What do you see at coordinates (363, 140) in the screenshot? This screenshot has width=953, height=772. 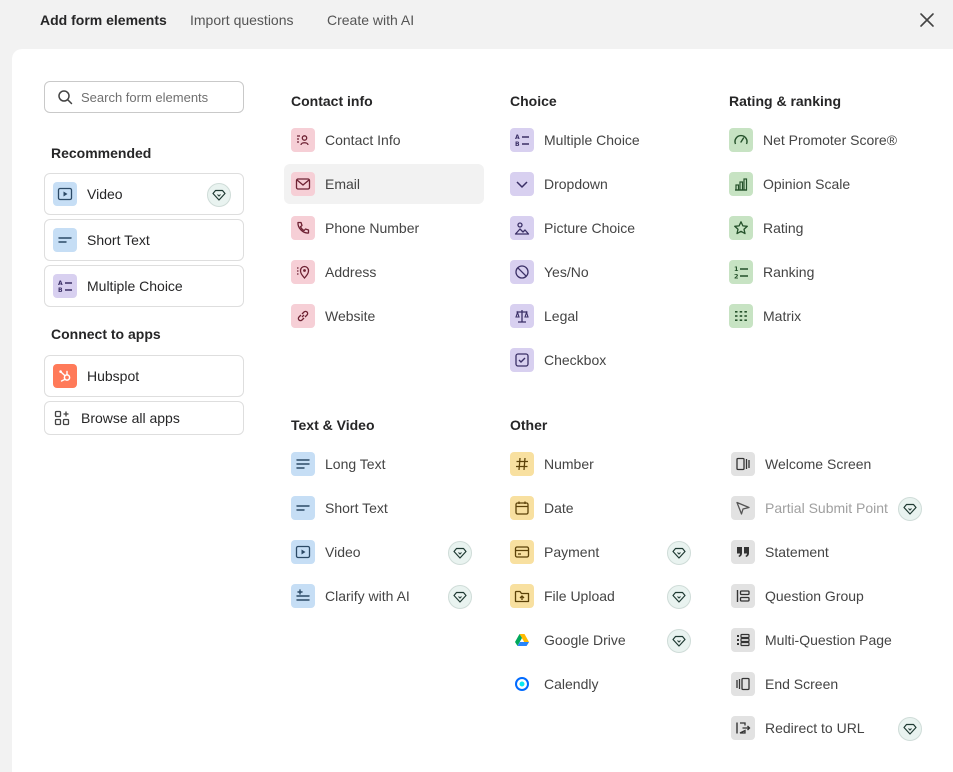 I see `element-label: Contact Info` at bounding box center [363, 140].